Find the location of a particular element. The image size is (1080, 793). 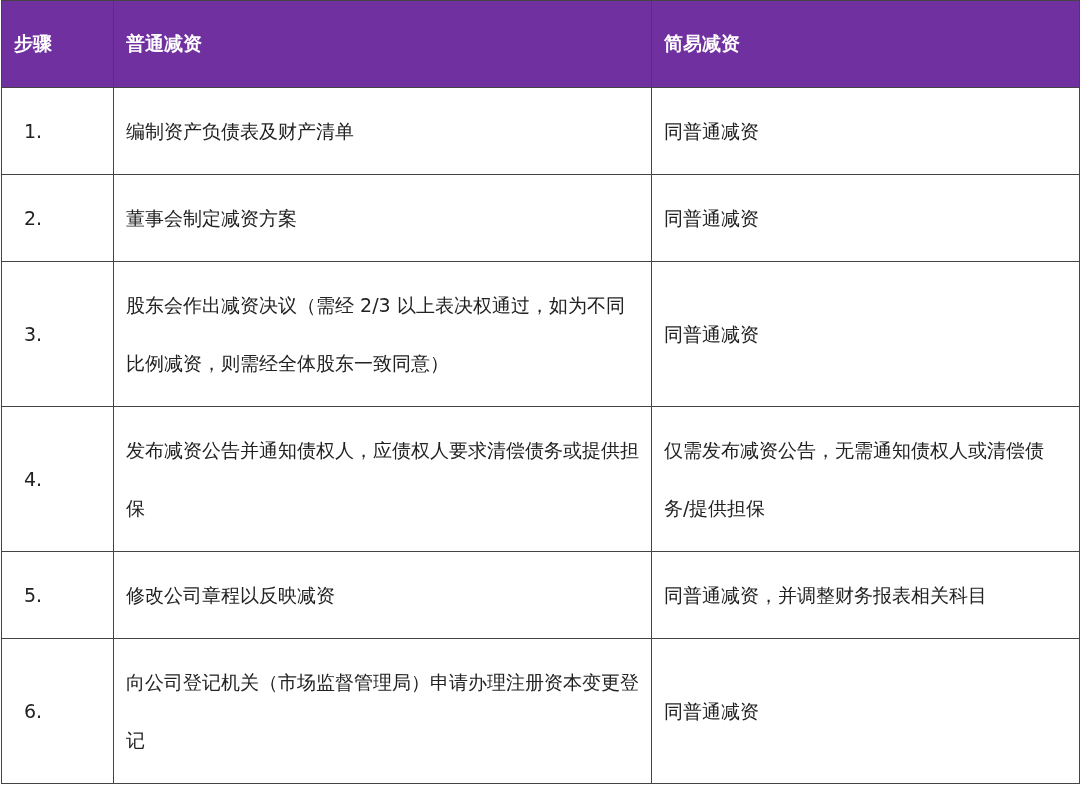

column-header: 普通减资 is located at coordinates (382, 44).